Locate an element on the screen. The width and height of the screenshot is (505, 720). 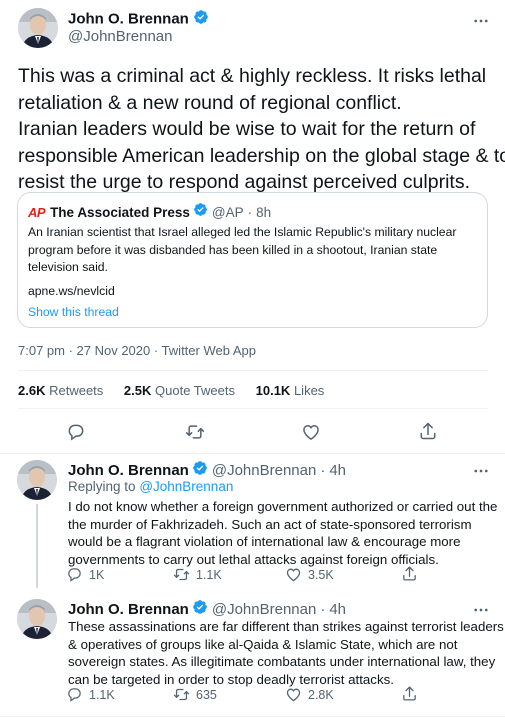
retweet-count: 1.1K is located at coordinates (209, 574).